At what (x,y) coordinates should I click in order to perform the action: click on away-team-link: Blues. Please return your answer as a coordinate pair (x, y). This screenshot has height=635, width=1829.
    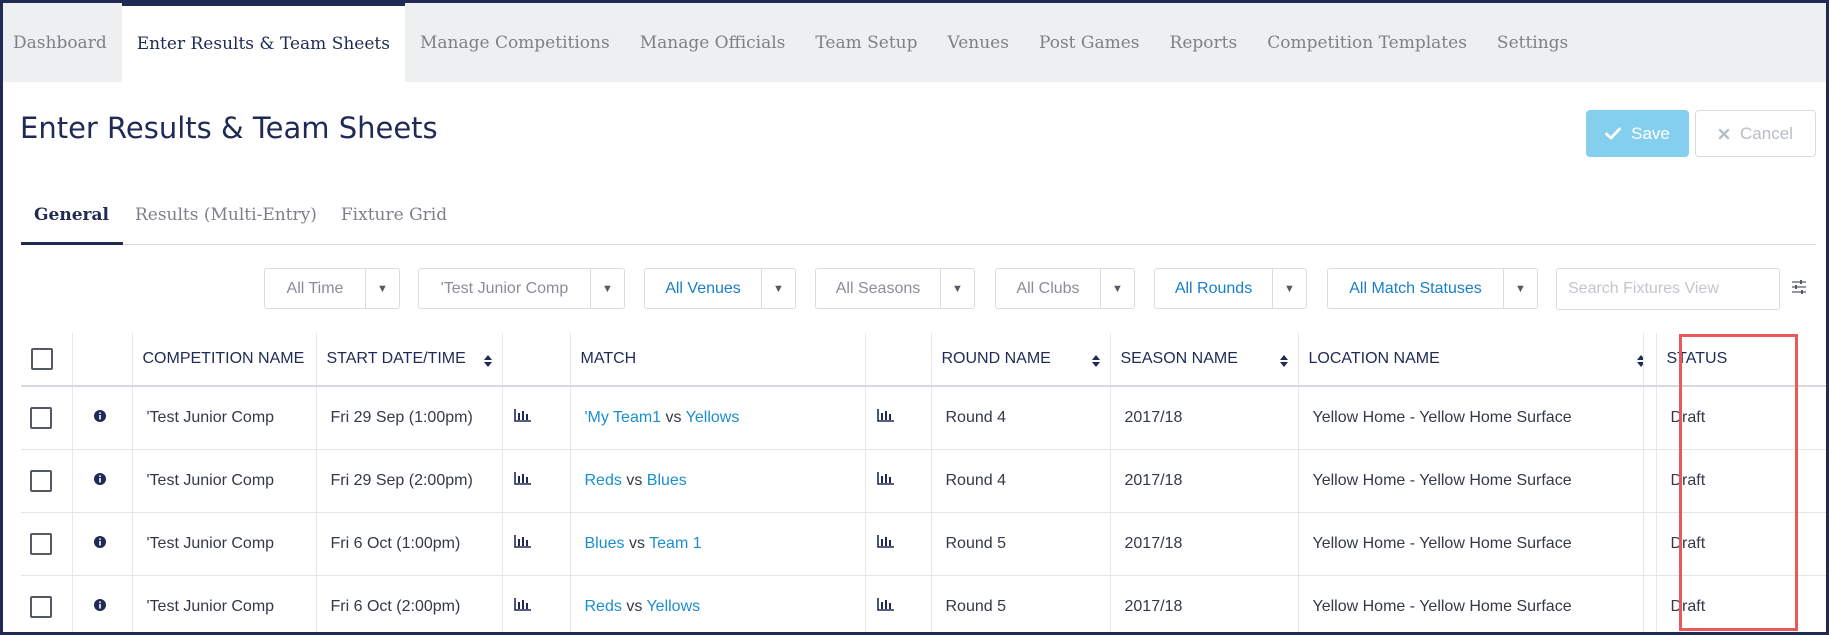
    Looking at the image, I should click on (667, 480).